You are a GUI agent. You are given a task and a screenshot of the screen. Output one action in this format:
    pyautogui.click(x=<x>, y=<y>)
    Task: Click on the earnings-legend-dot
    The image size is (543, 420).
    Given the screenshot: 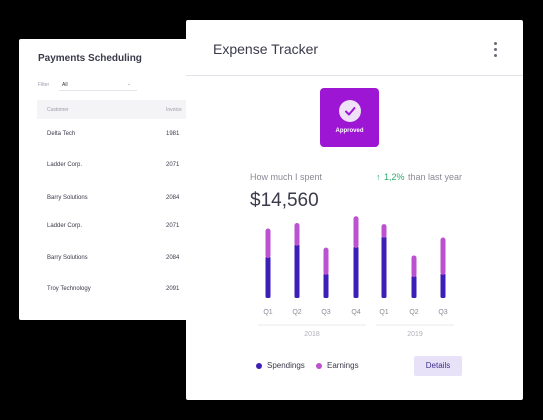 What is the action you would take?
    pyautogui.click(x=319, y=366)
    